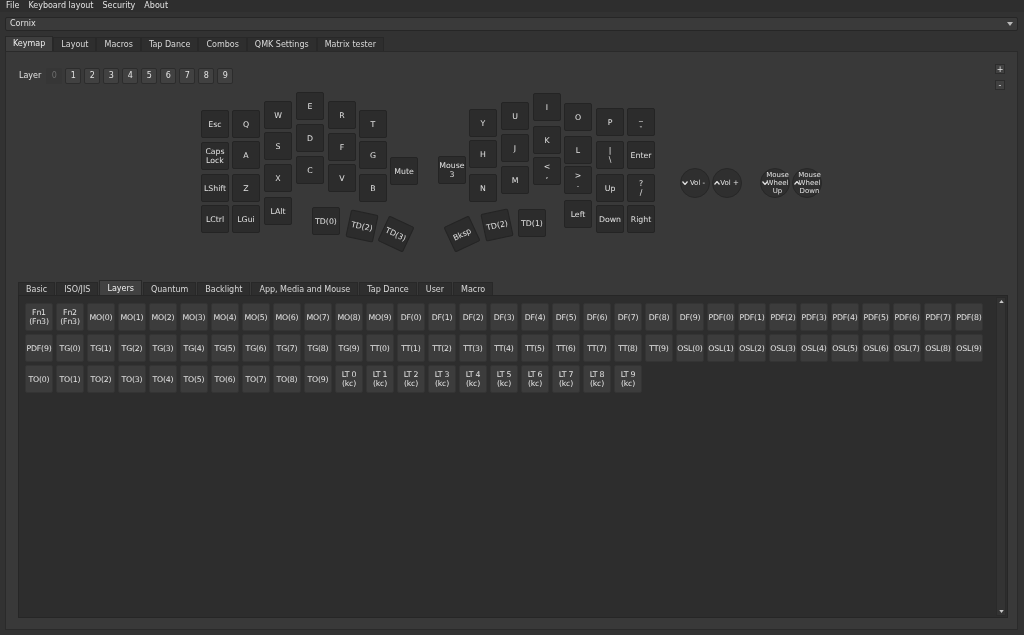 This screenshot has height=635, width=1024. What do you see at coordinates (149, 76) in the screenshot?
I see `layer-button: 5` at bounding box center [149, 76].